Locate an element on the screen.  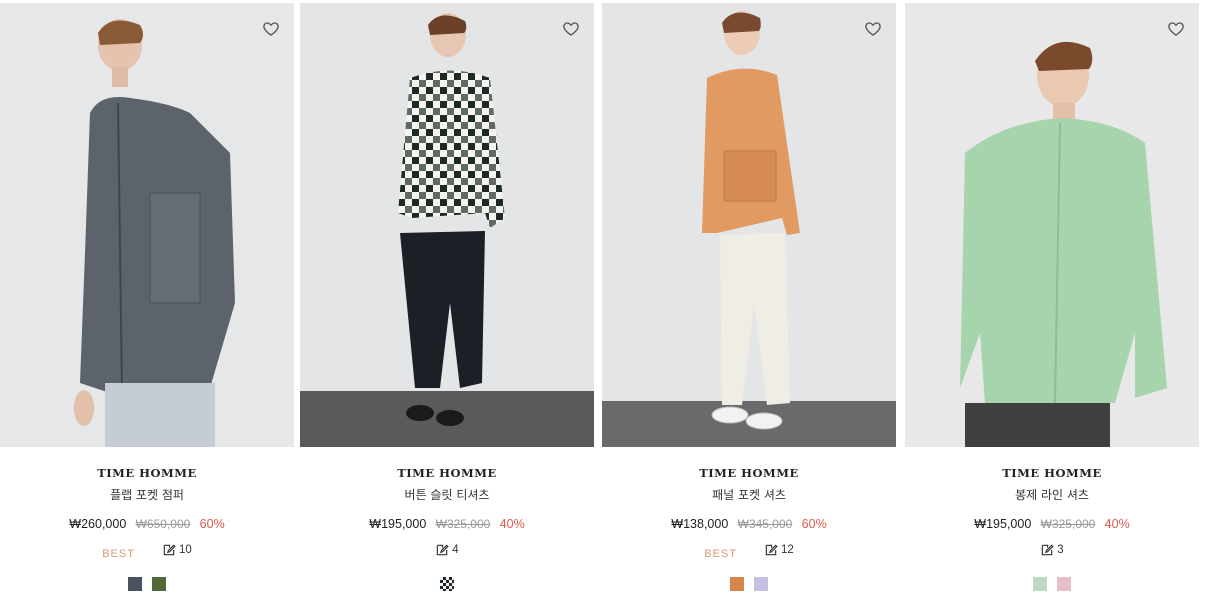
review-count-label: 10 is located at coordinates (185, 550).